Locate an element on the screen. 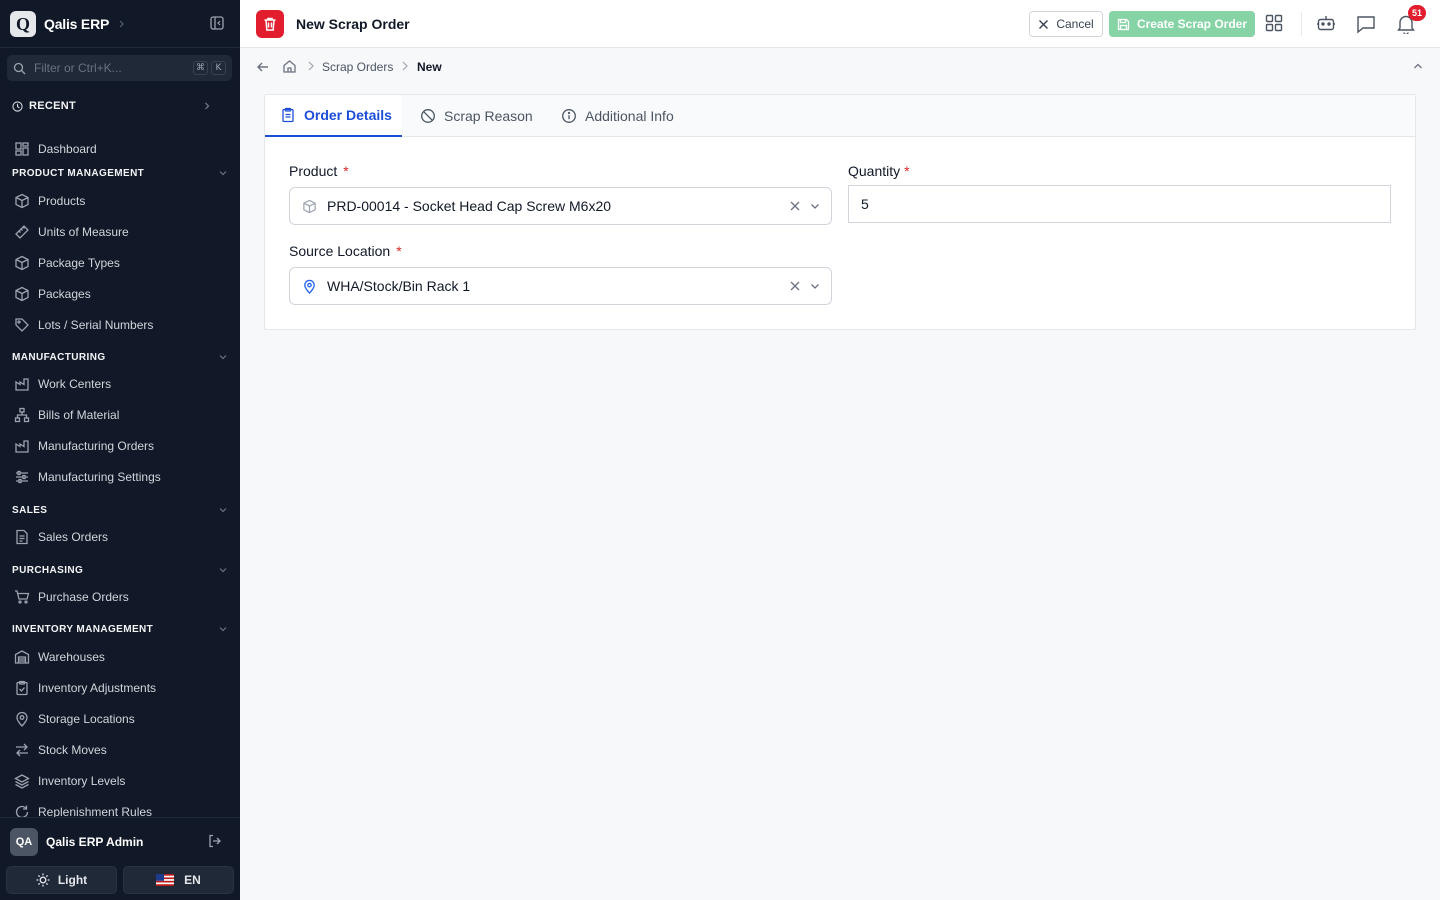  close-icon is located at coordinates (1043, 24).